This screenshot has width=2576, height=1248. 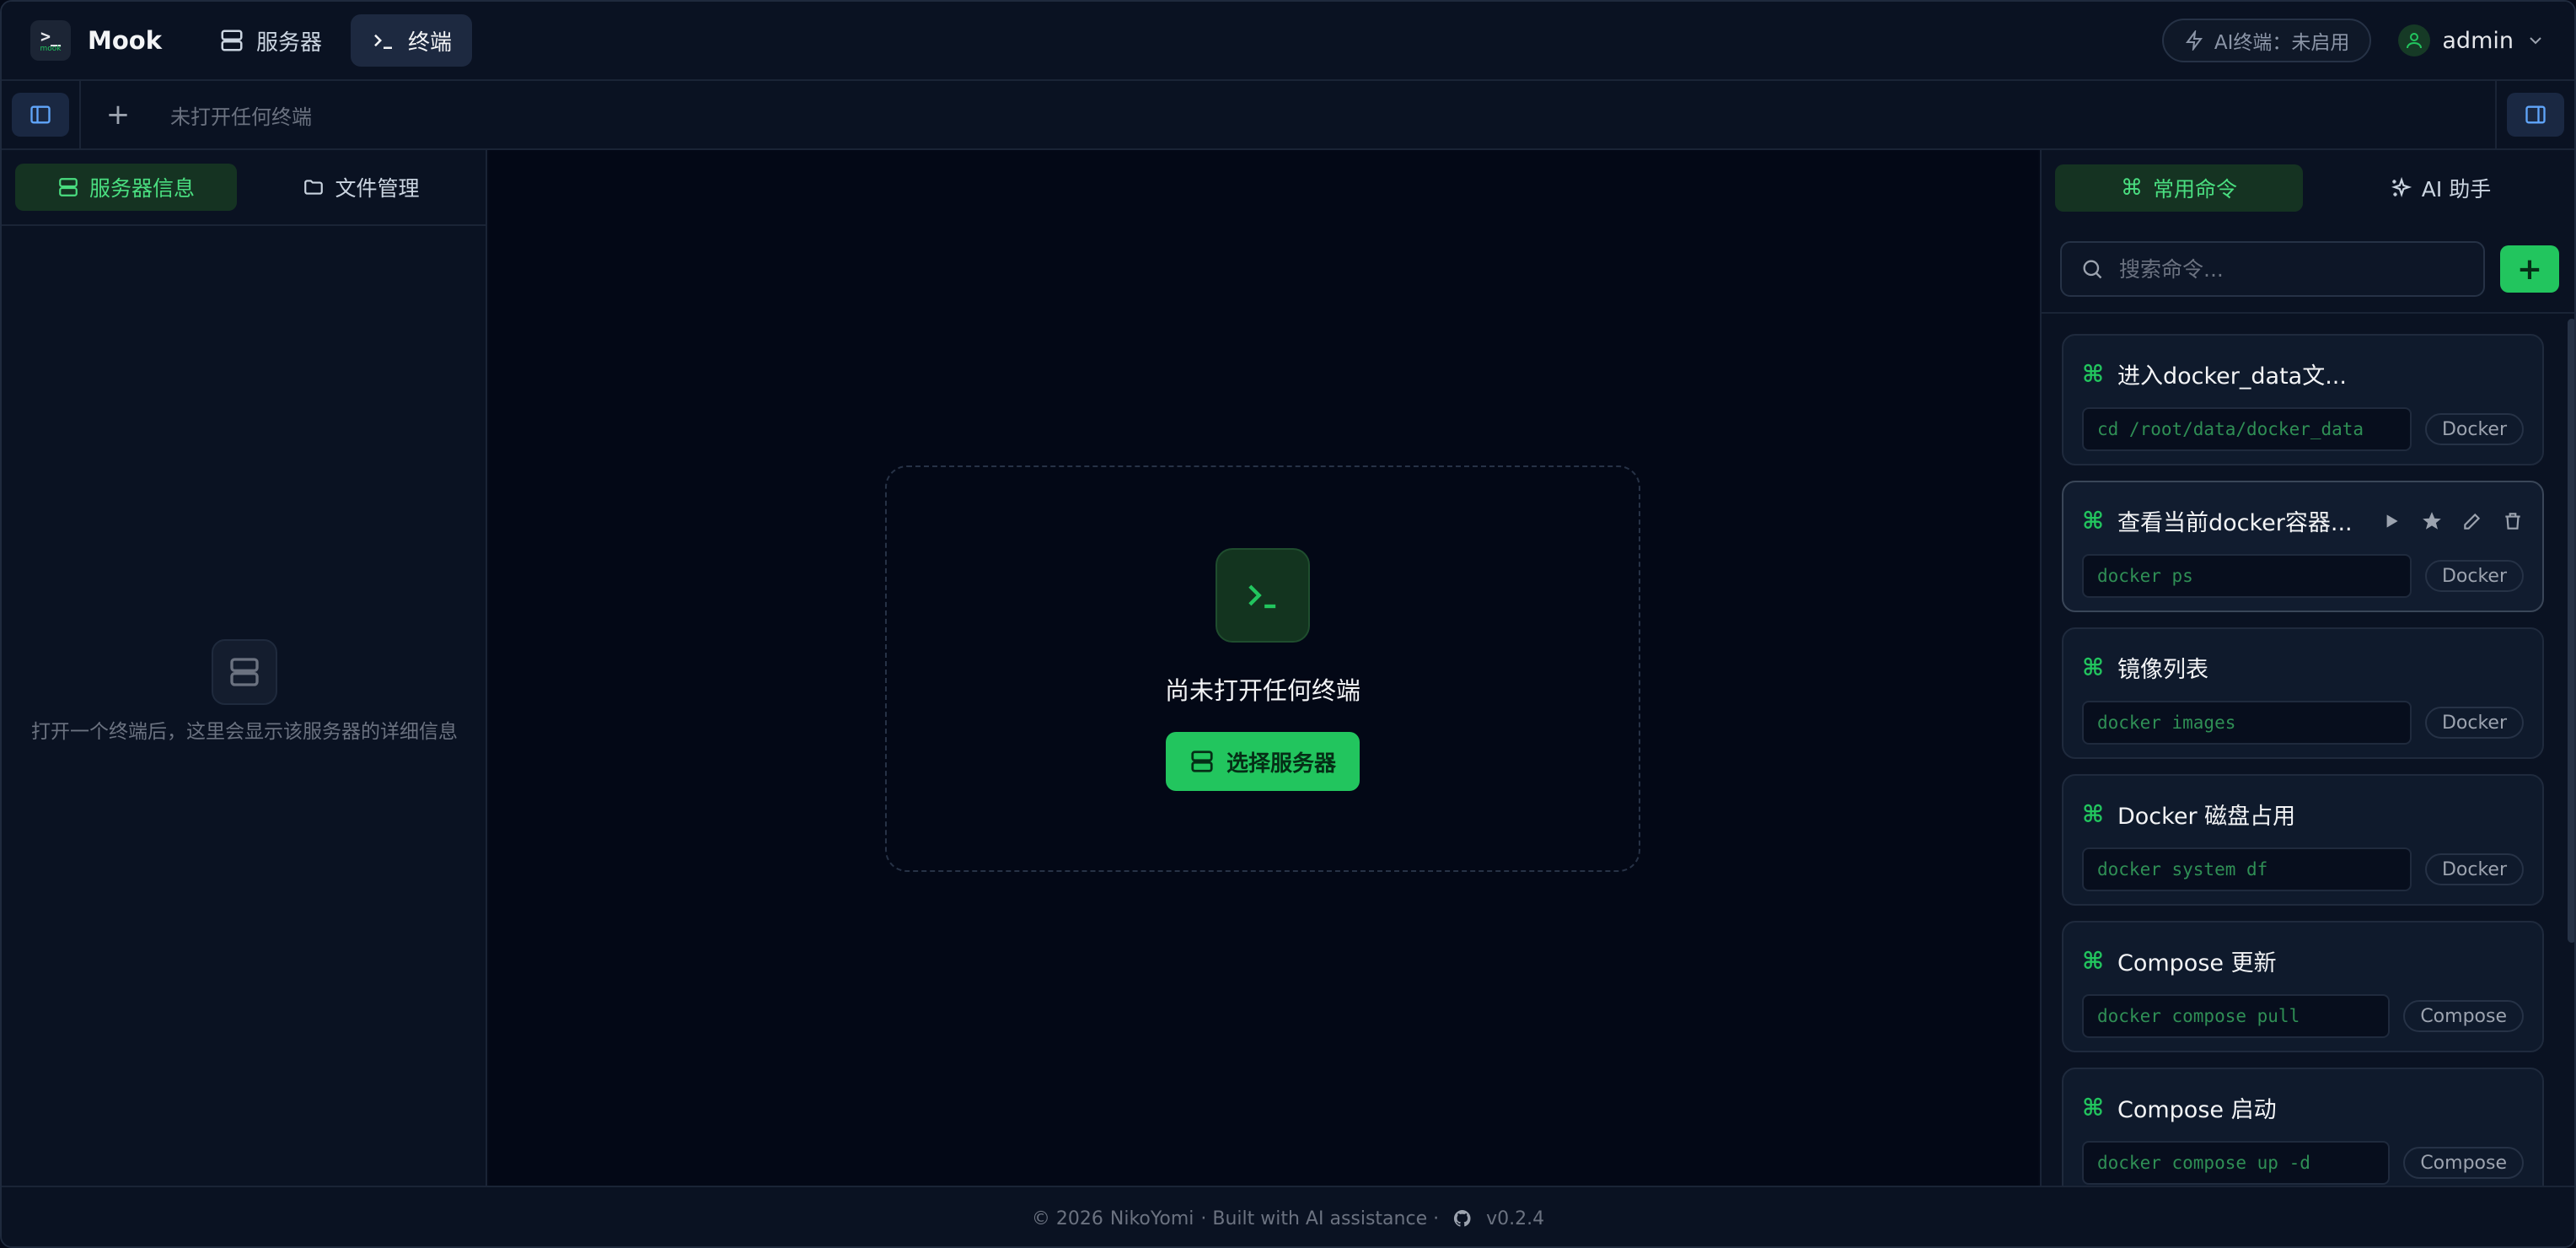 What do you see at coordinates (2206, 817) in the screenshot?
I see `command-name: Docker 磁盘占用` at bounding box center [2206, 817].